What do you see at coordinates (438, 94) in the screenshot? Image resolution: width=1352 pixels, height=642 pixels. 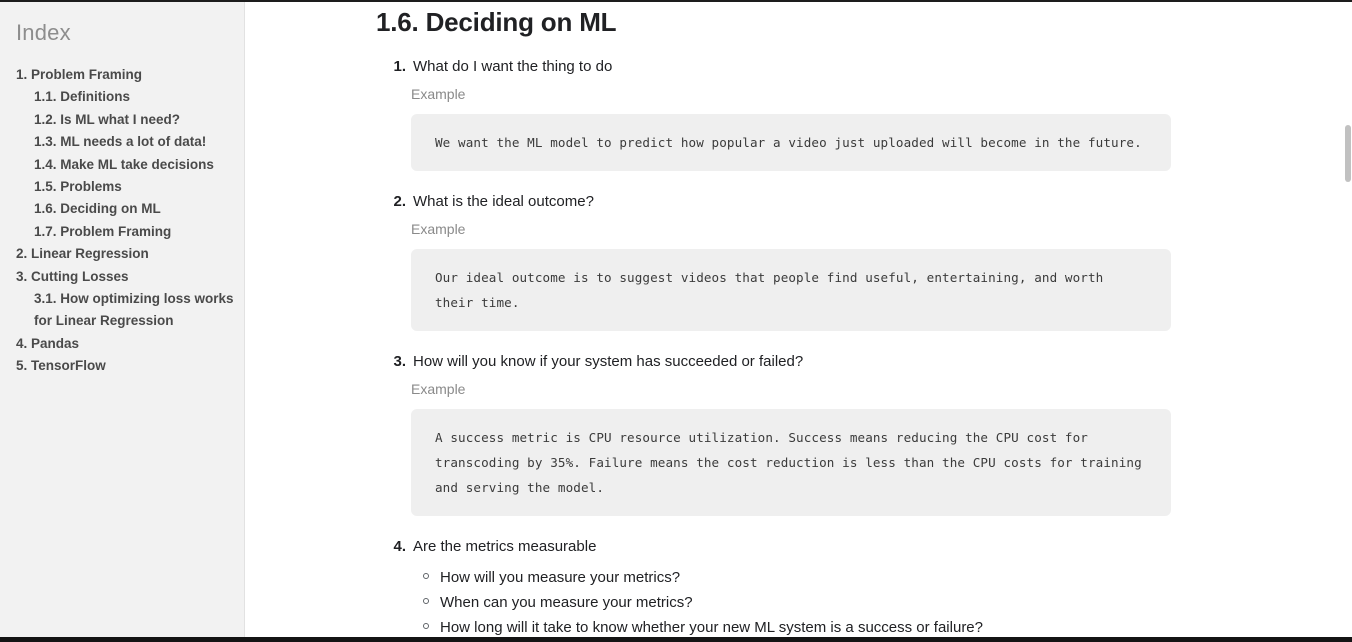 I see `example-label-1: Example` at bounding box center [438, 94].